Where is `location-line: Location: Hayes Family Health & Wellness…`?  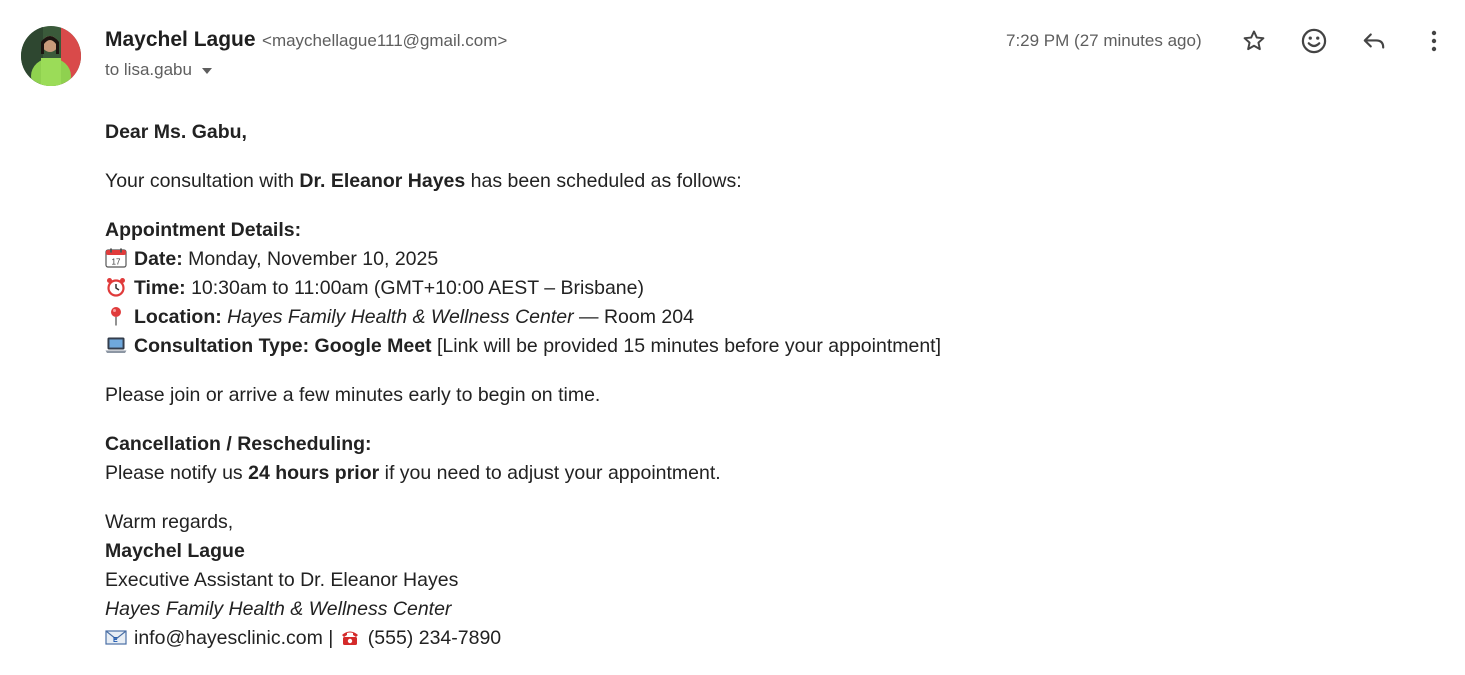 location-line: Location: Hayes Family Health & Wellness… is located at coordinates (755, 317).